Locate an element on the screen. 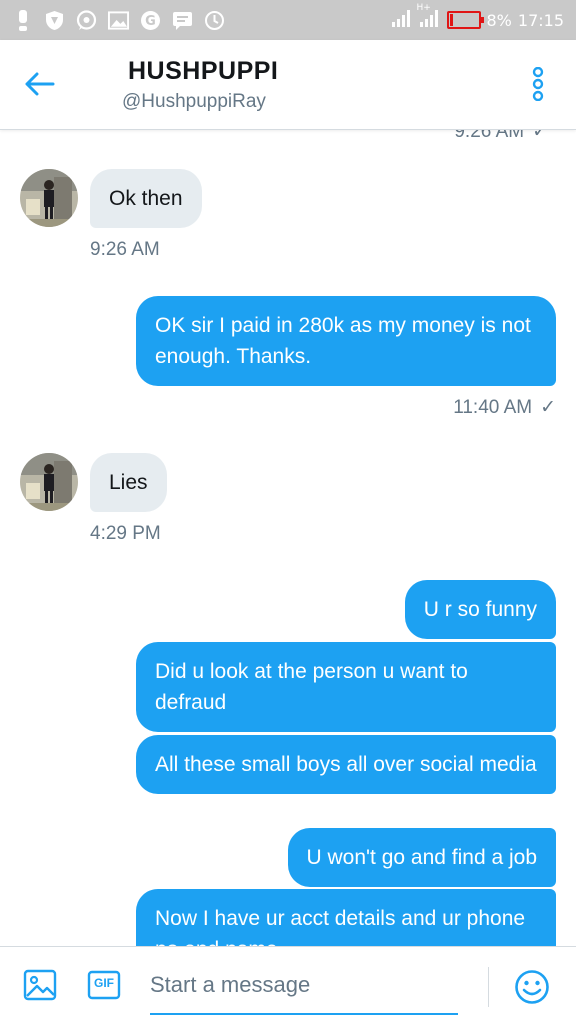 This screenshot has width=576, height=1024. battery-percent: 8% is located at coordinates (499, 20).